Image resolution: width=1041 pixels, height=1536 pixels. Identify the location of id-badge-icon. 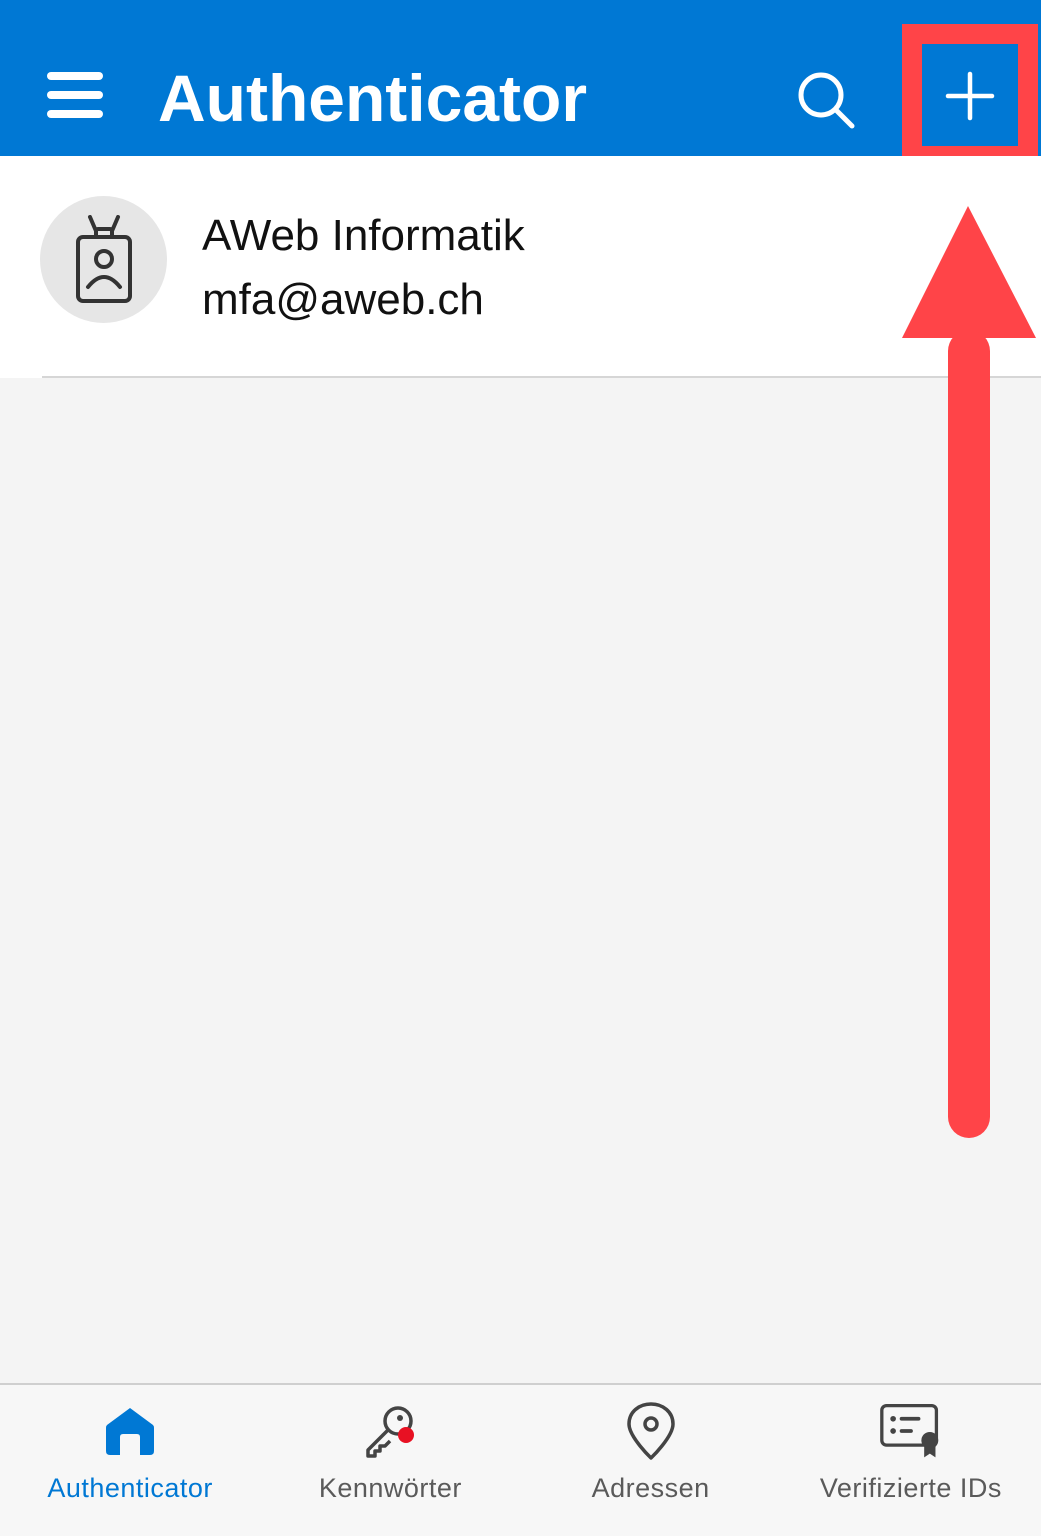
(103, 258).